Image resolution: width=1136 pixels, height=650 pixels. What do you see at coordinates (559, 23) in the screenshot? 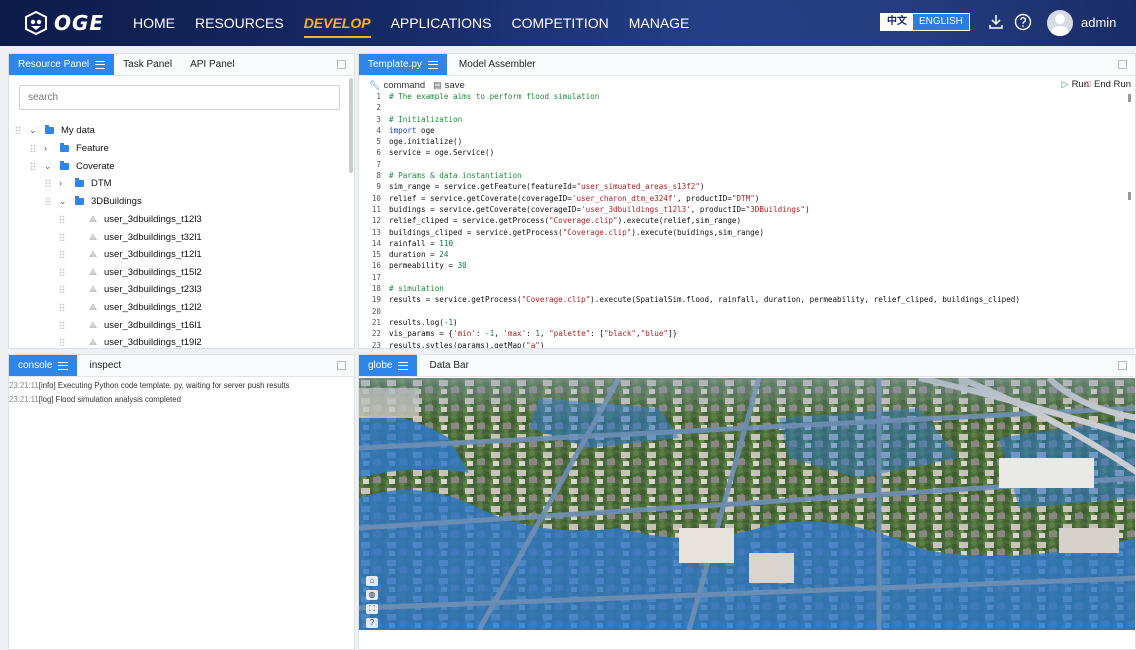
I see `nav-competition: COMPETITION` at bounding box center [559, 23].